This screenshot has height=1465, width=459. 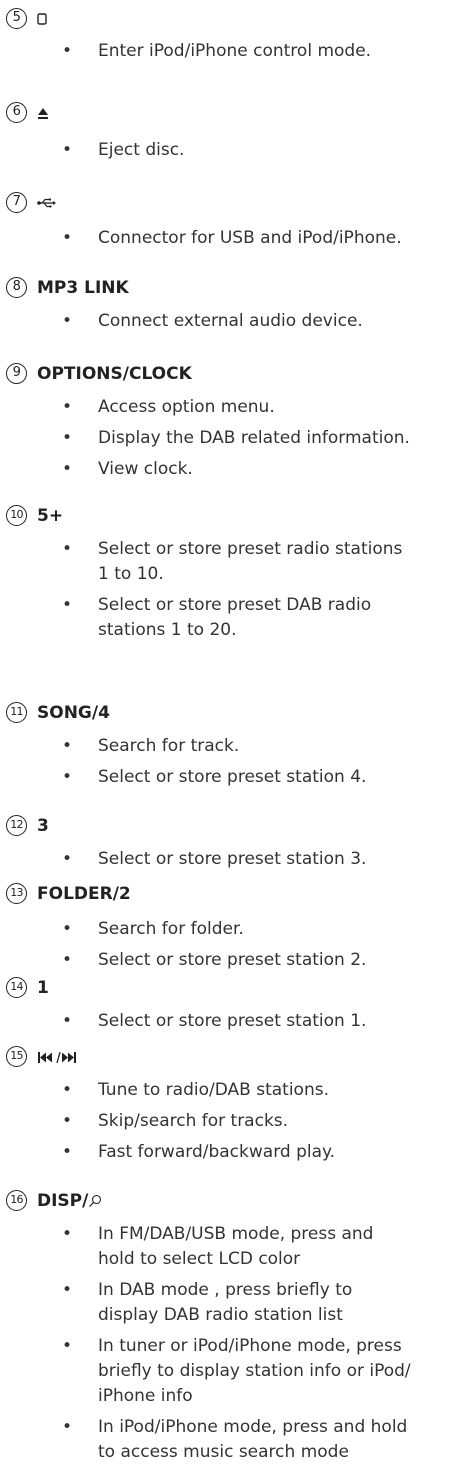 I want to click on bullet-line: Access option menu., so click(x=186, y=407).